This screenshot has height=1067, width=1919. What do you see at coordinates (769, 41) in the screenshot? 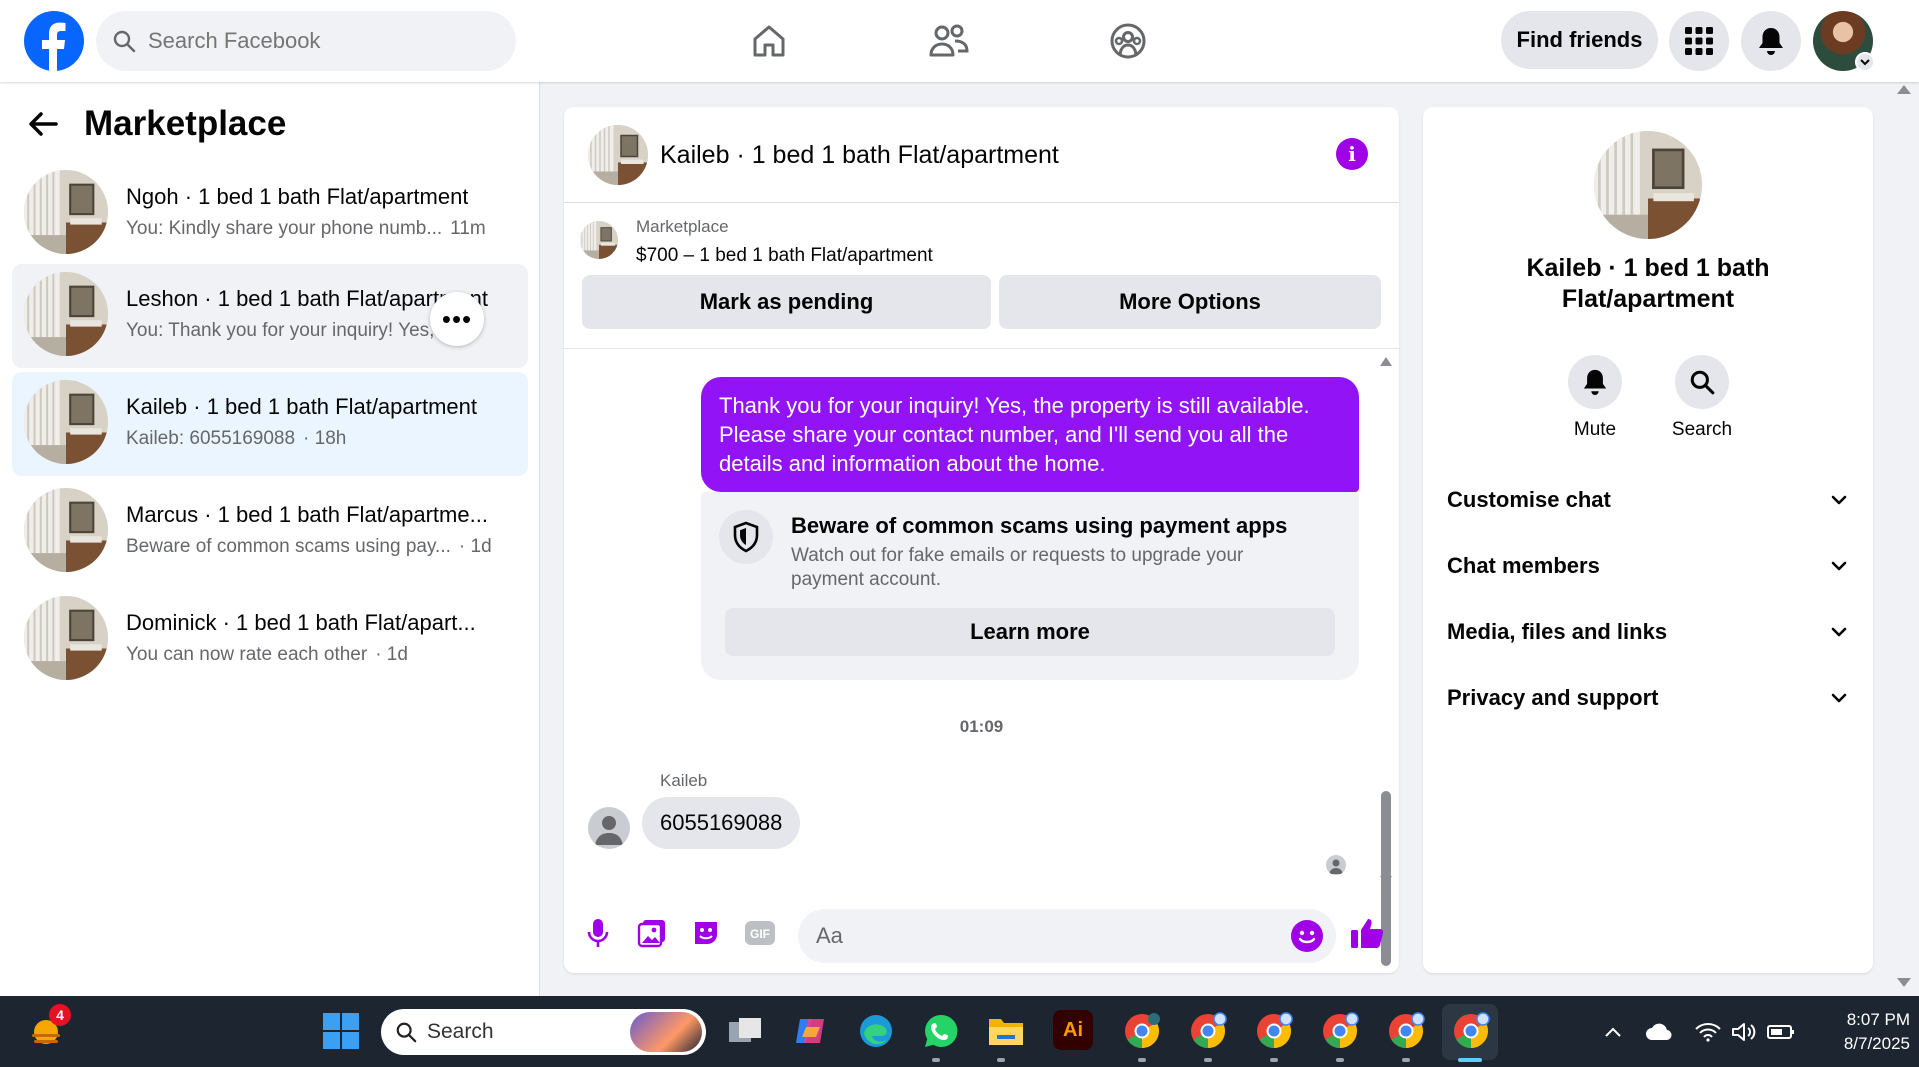
I see `home-nav-button` at bounding box center [769, 41].